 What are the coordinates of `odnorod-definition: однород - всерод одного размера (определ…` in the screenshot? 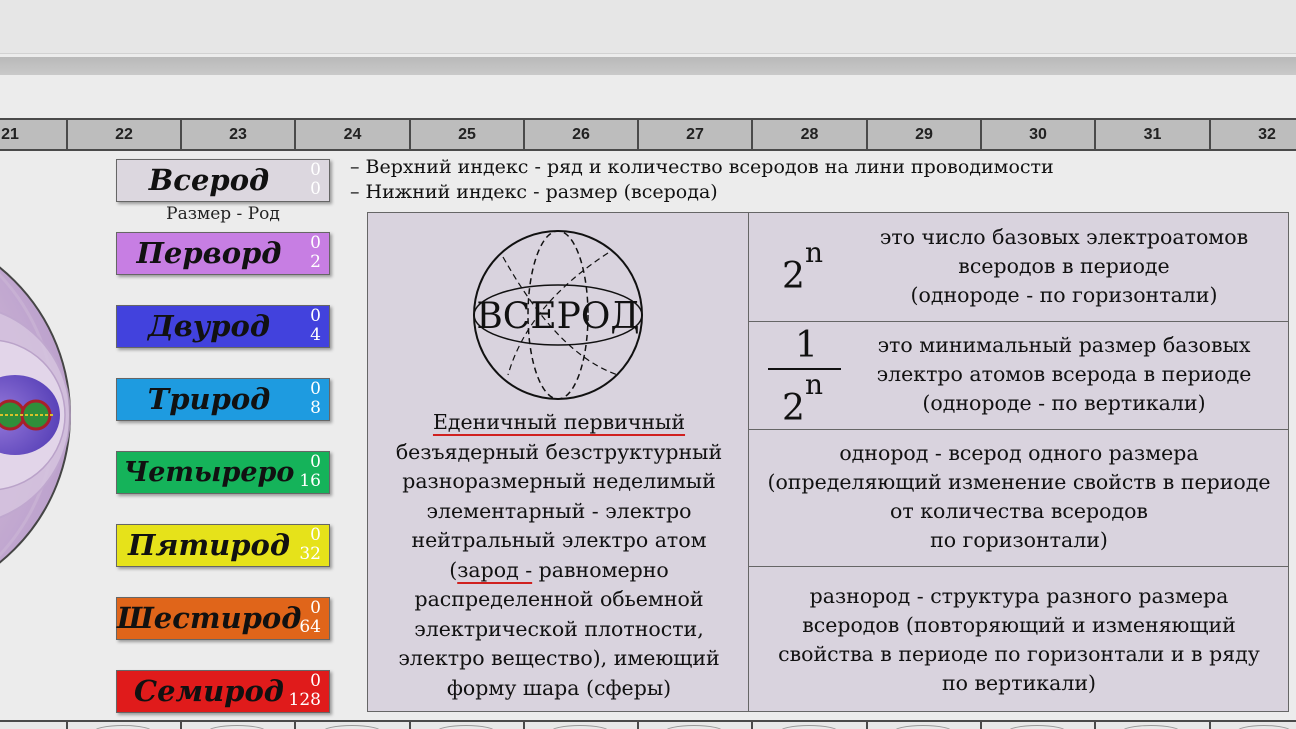 It's located at (1019, 497).